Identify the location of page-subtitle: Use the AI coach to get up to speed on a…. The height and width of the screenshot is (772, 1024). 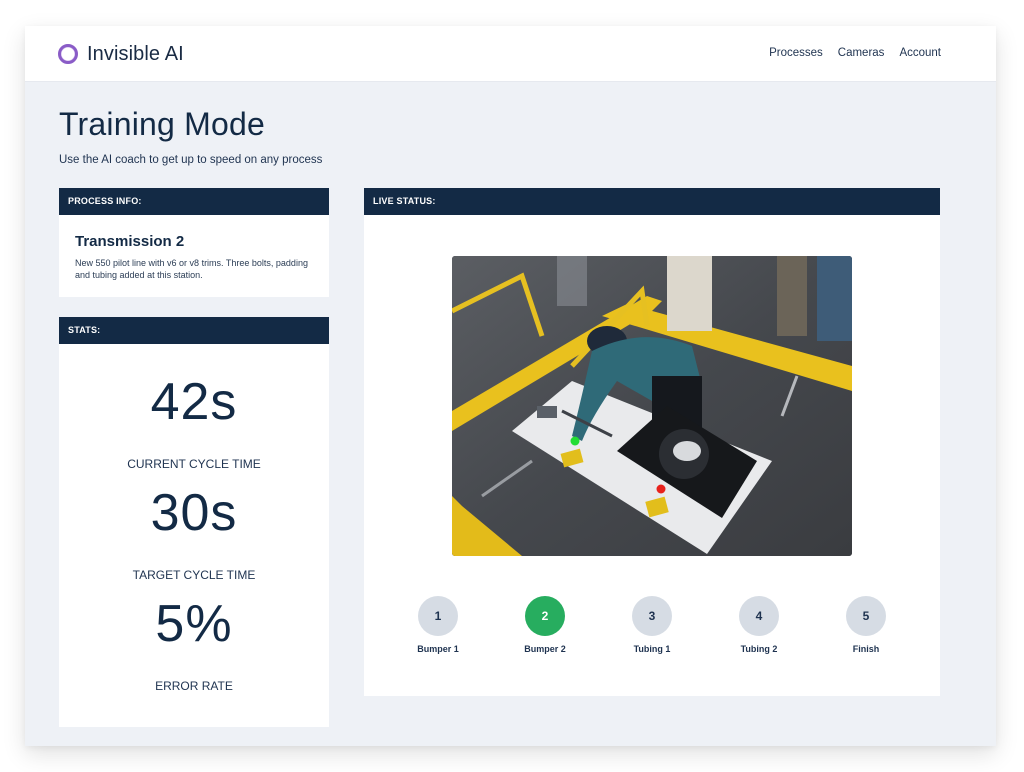
(191, 160).